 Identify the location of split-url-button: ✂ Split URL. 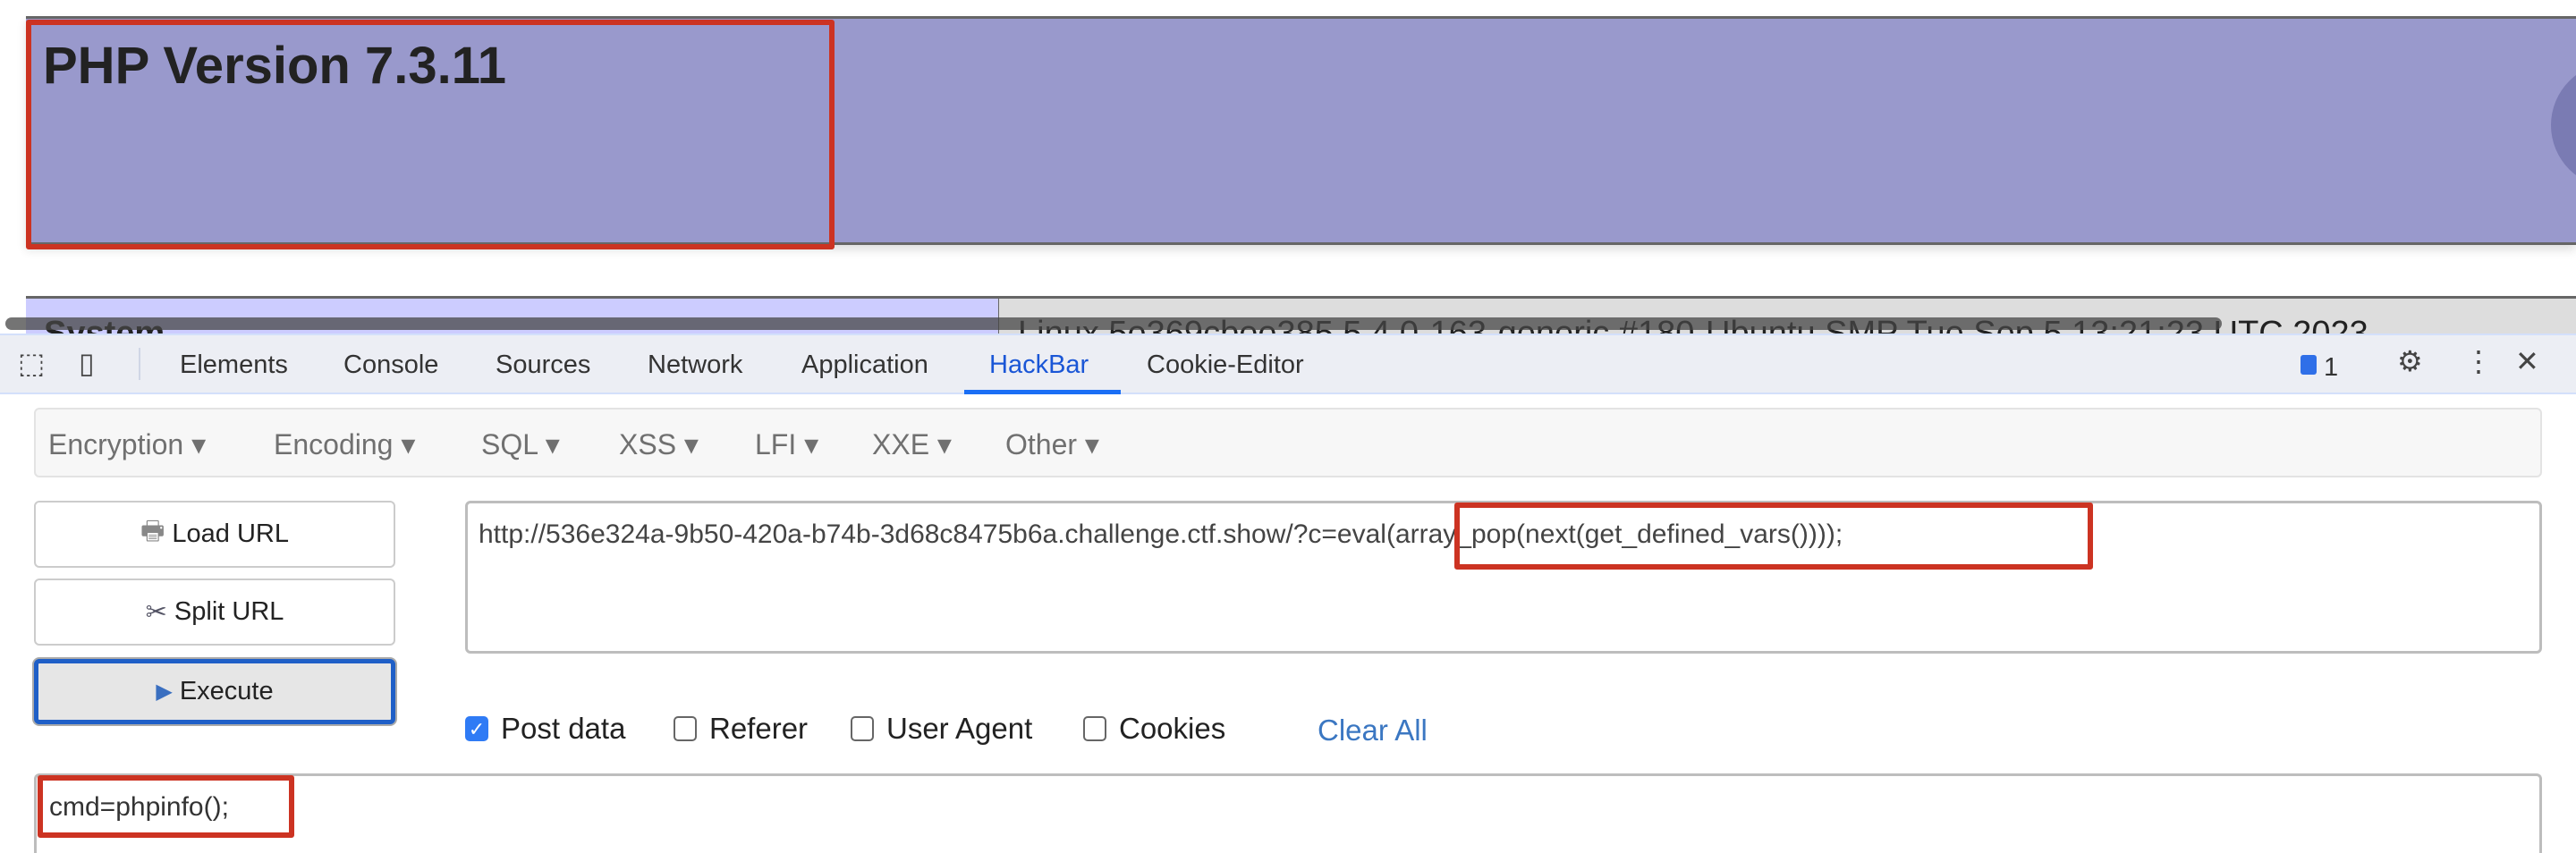
(214, 612).